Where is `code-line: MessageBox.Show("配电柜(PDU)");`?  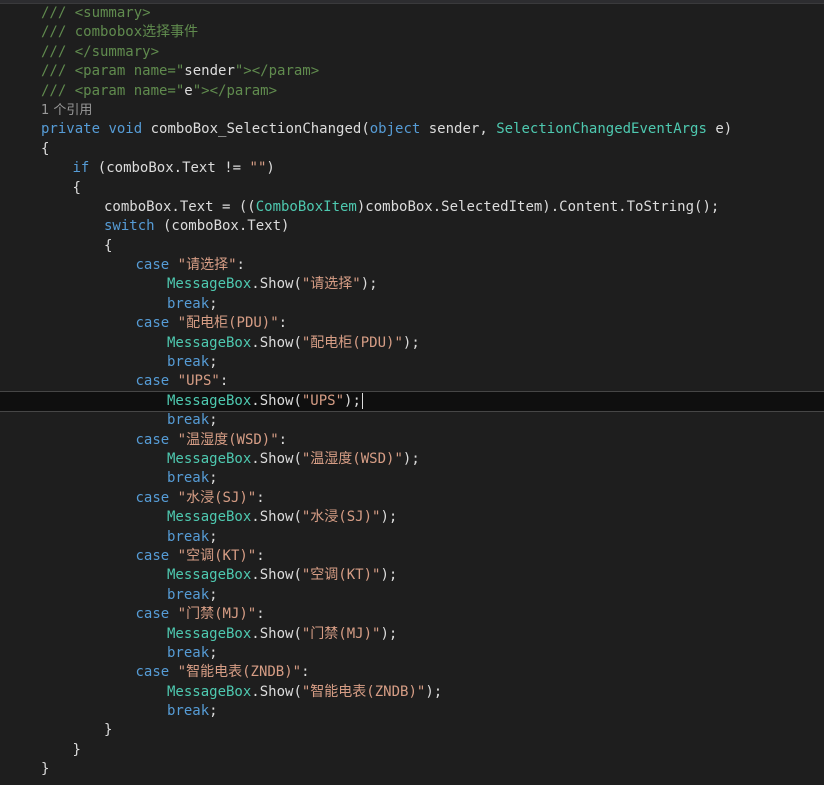 code-line: MessageBox.Show("配电柜(PDU)"); is located at coordinates (432, 343).